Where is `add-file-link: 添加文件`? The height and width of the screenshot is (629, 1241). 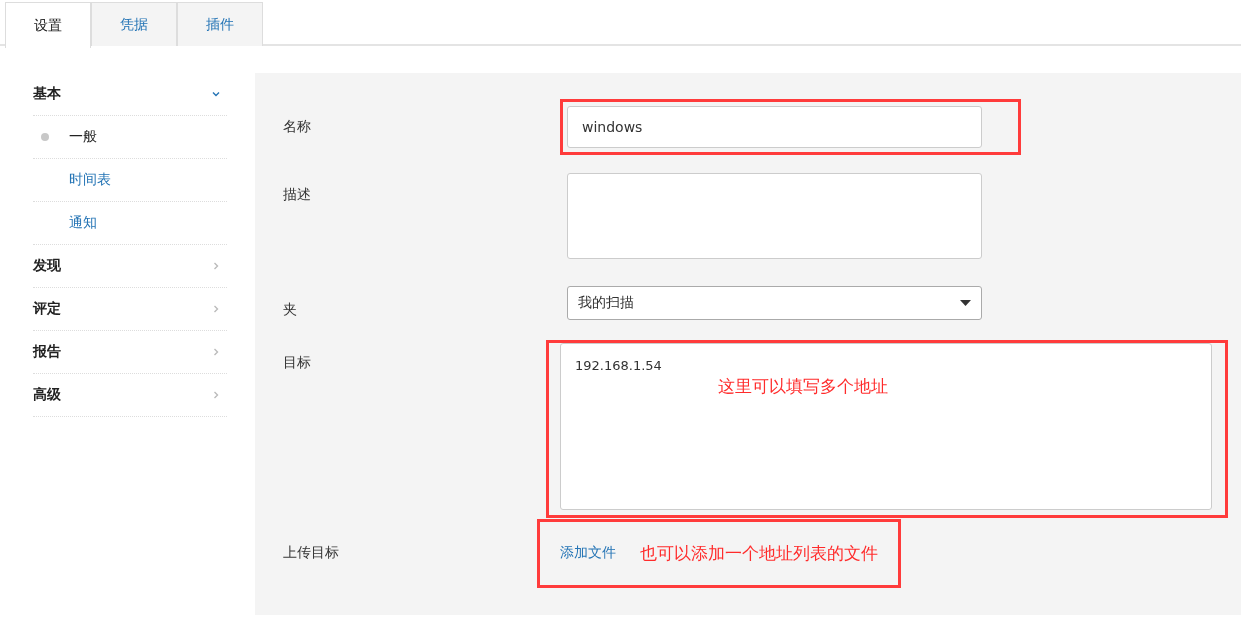
add-file-link: 添加文件 is located at coordinates (588, 553).